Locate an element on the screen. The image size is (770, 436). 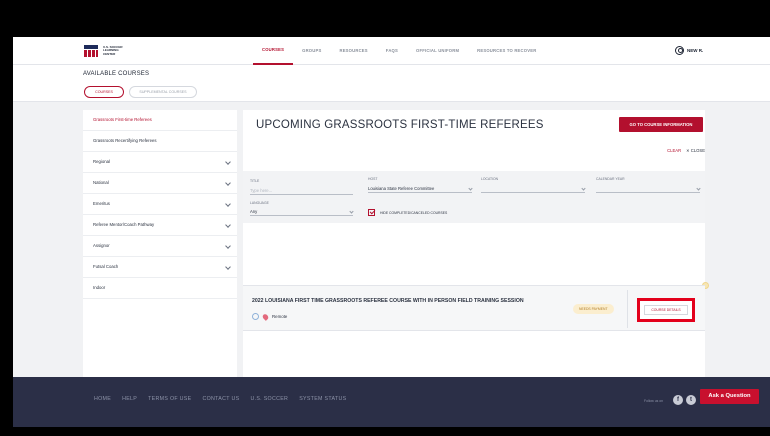
footer-link-contact: CONTACT US is located at coordinates (220, 399).